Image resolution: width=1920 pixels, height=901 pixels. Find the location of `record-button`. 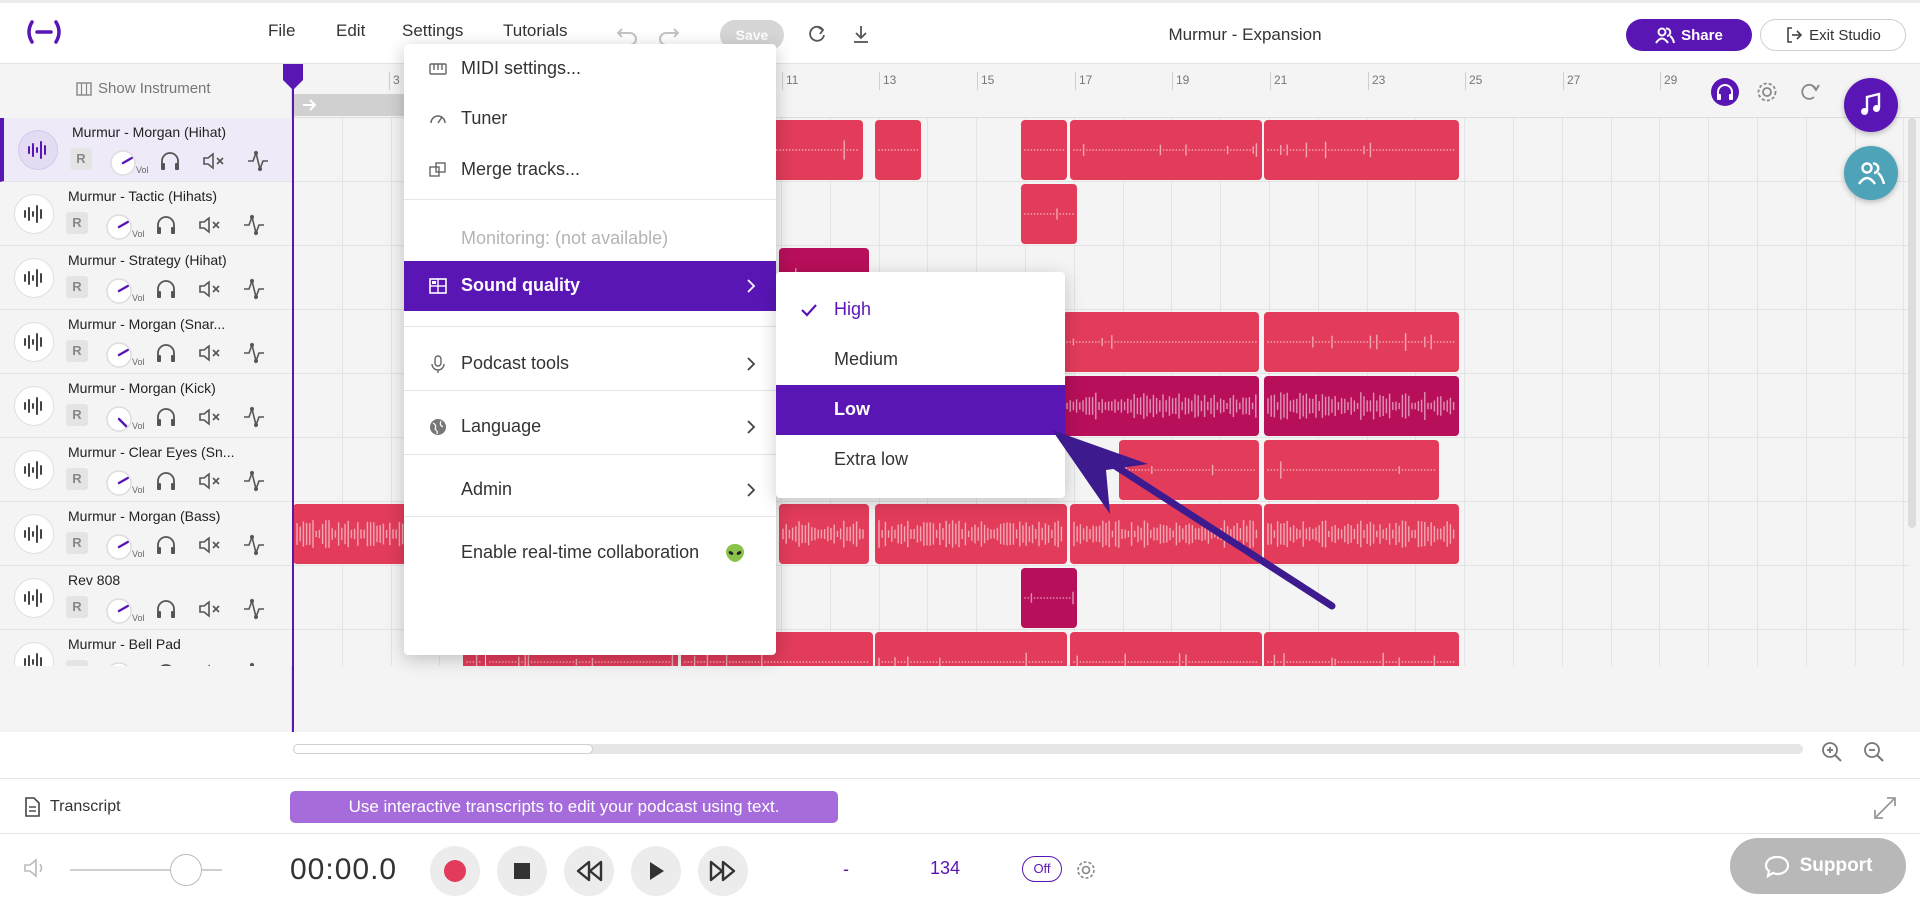

record-button is located at coordinates (455, 871).